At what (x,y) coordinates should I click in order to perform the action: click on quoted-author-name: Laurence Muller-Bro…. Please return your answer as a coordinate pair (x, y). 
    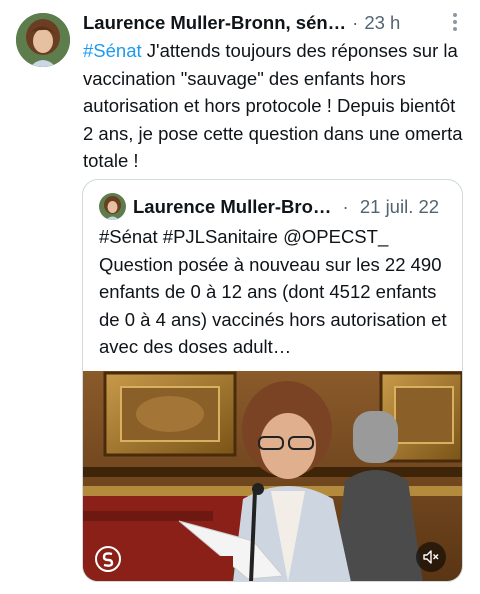
    Looking at the image, I should click on (232, 206).